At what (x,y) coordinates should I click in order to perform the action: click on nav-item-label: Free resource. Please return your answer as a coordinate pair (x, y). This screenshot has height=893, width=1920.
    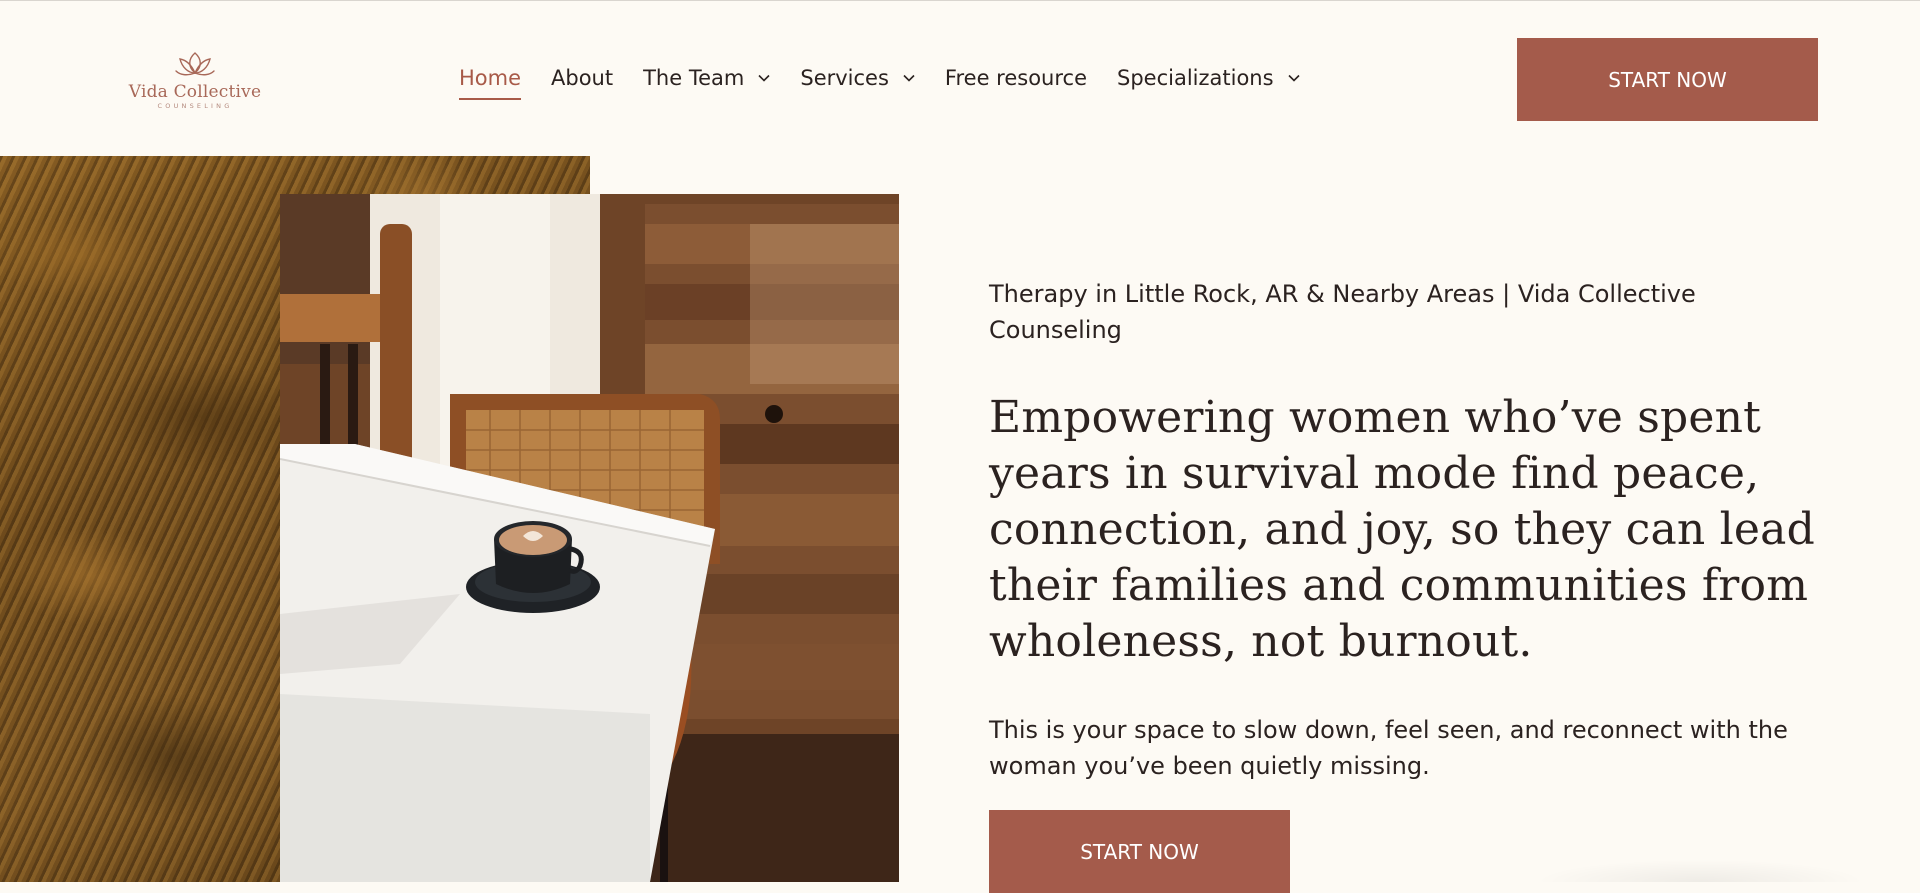
    Looking at the image, I should click on (1015, 78).